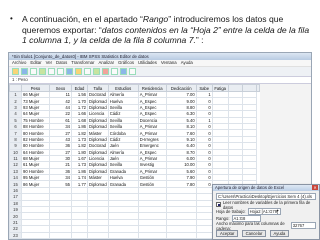 The height and width of the screenshot is (240, 320). Describe the element at coordinates (227, 233) in the screenshot. I see `ok-button: Aceptar` at that location.